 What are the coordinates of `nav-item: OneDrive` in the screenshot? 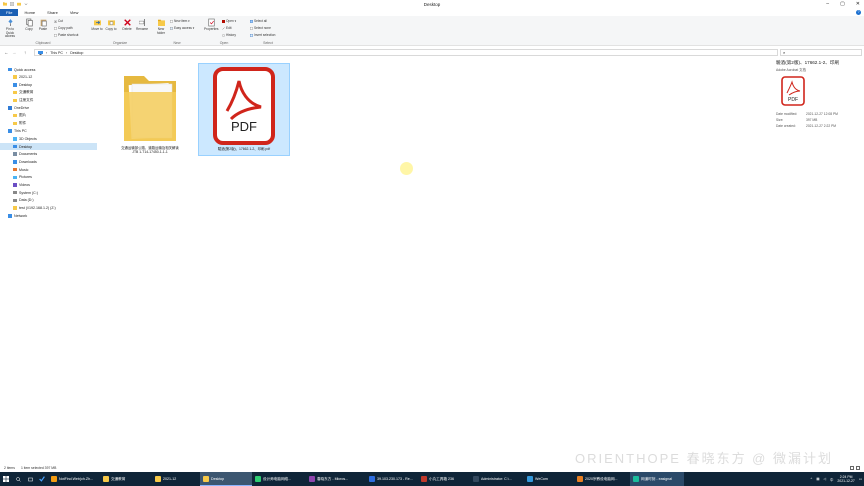 It's located at (14, 108).